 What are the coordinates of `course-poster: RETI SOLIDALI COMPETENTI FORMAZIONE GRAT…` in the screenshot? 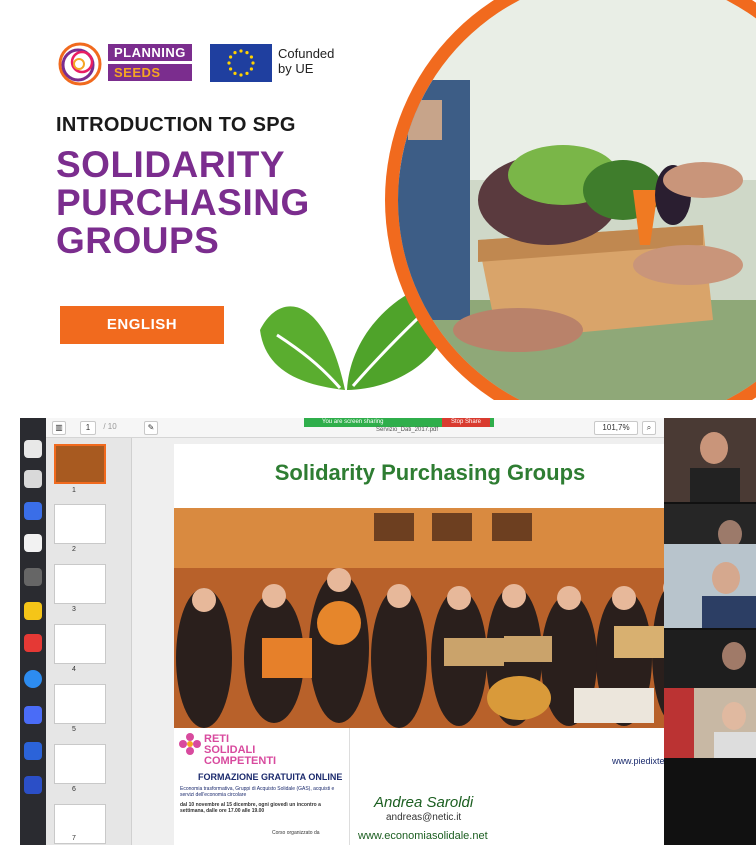 It's located at (262, 786).